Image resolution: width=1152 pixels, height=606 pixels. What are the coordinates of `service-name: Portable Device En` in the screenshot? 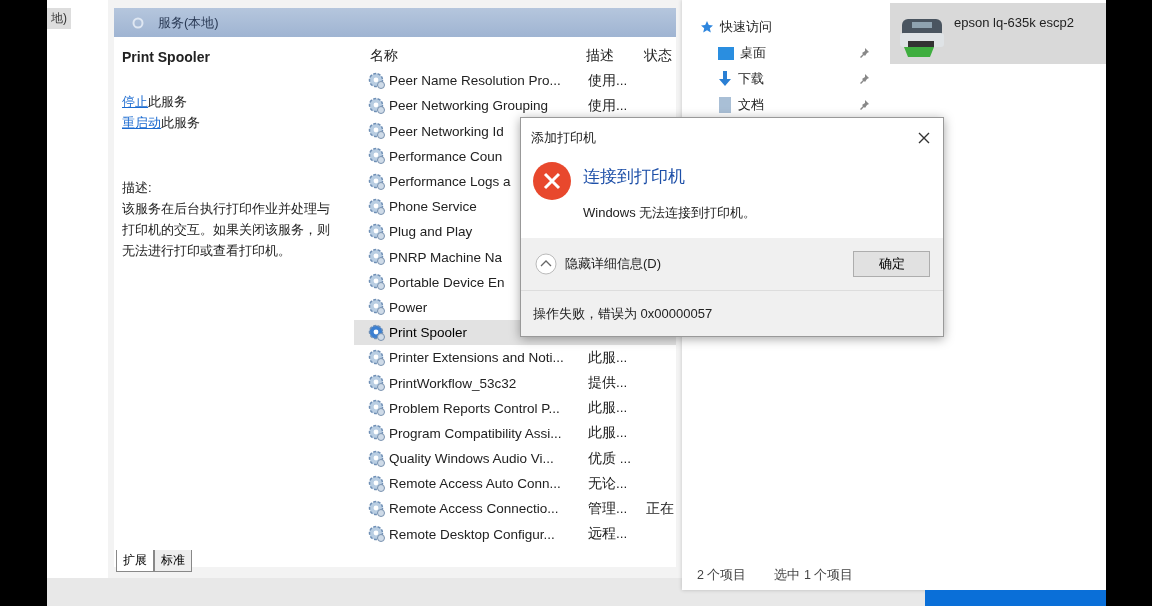 It's located at (447, 282).